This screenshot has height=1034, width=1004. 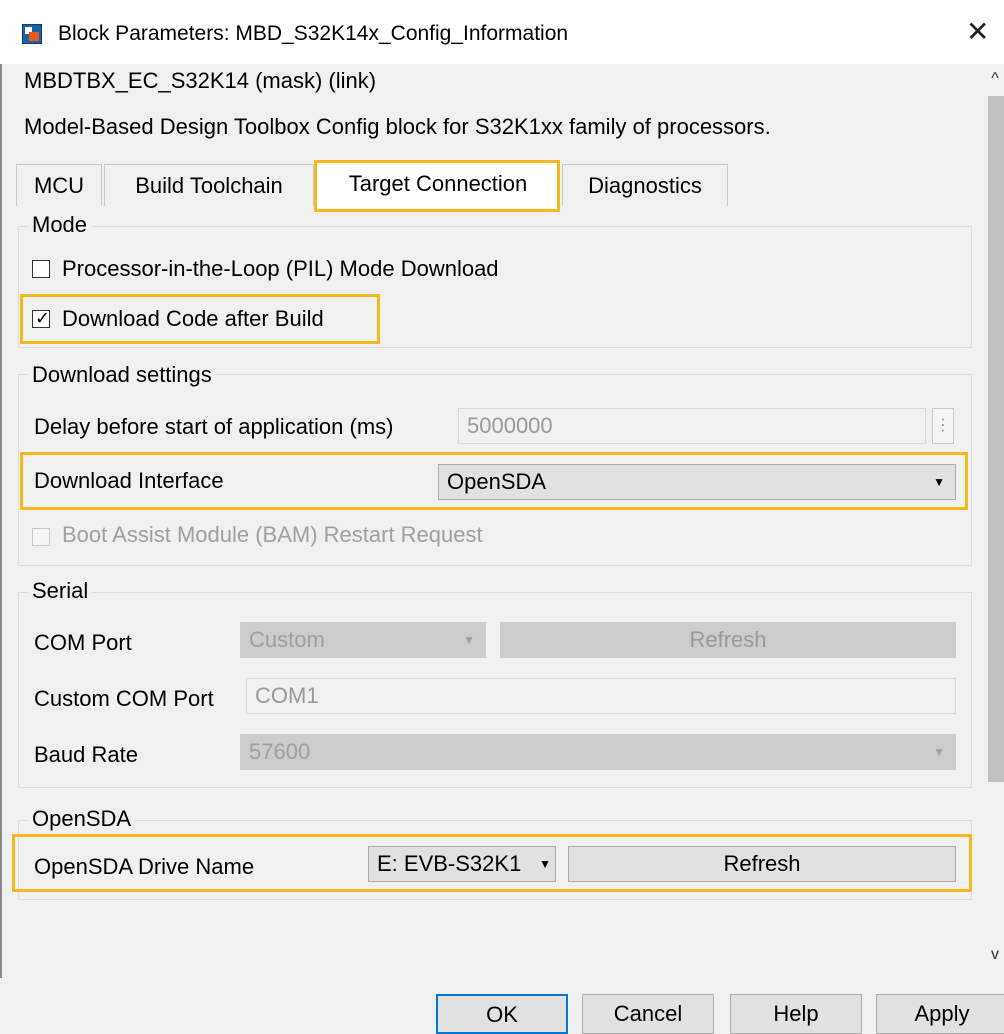 What do you see at coordinates (41, 269) in the screenshot?
I see `pil-mode-checkbox` at bounding box center [41, 269].